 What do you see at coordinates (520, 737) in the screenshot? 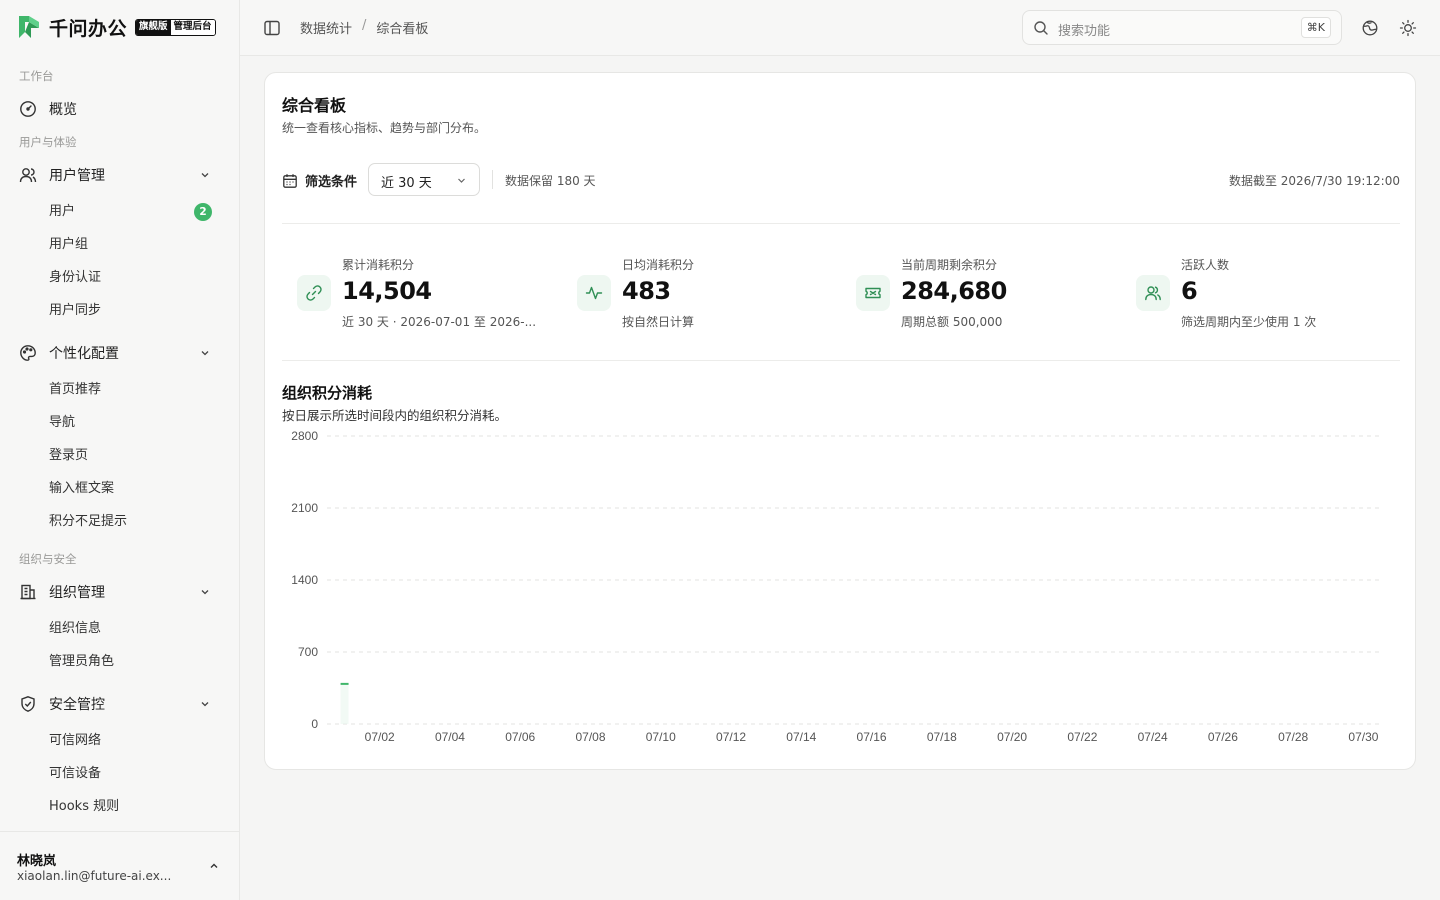
I see `x-tick-label: 07/06` at bounding box center [520, 737].